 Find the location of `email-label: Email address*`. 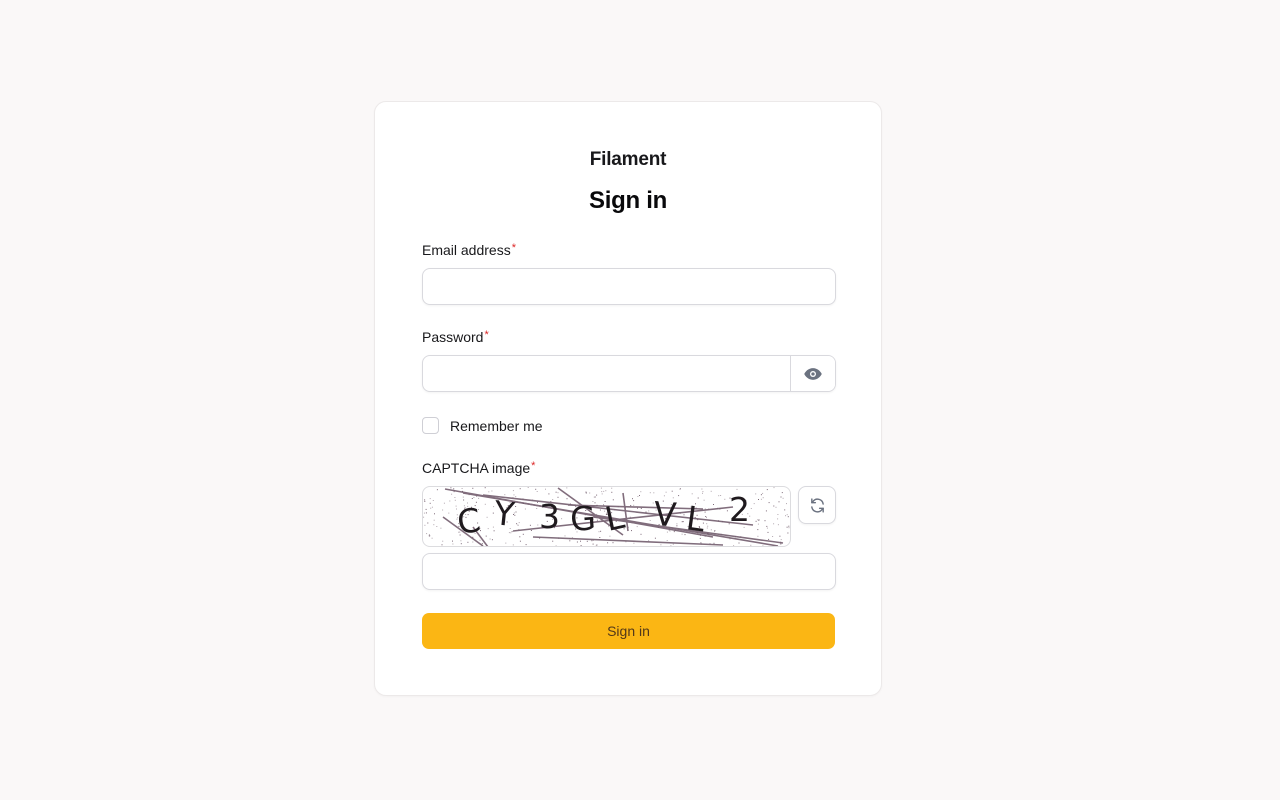

email-label: Email address* is located at coordinates (469, 250).